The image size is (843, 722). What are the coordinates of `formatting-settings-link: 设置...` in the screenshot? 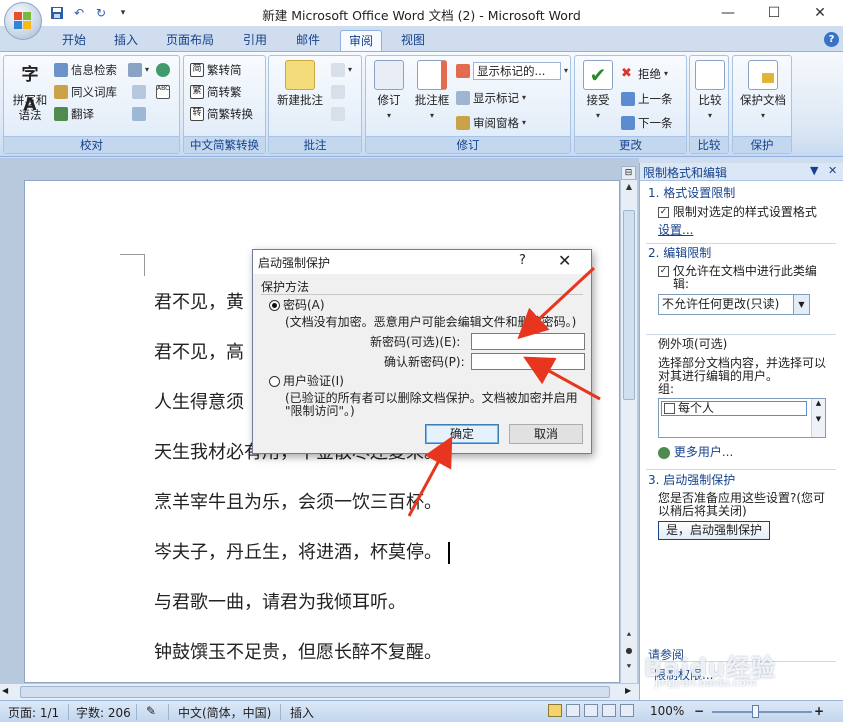 It's located at (675, 230).